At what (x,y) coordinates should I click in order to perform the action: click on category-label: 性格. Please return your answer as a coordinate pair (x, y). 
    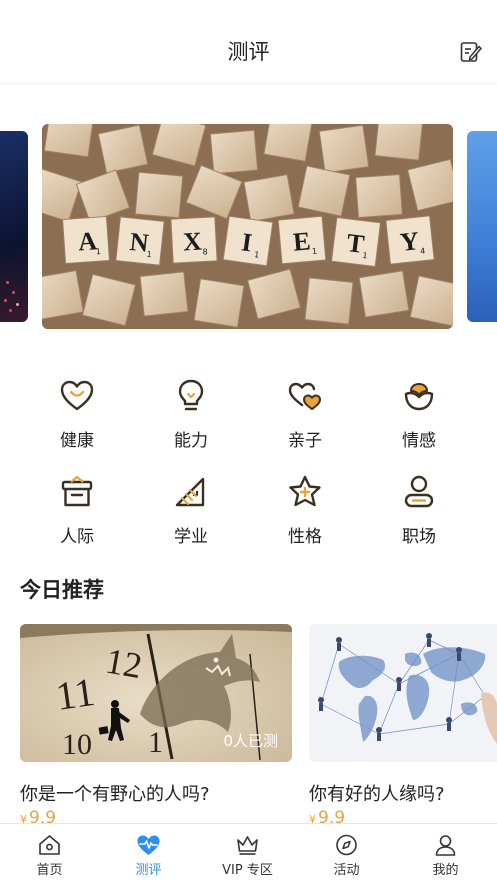
    Looking at the image, I should click on (305, 537).